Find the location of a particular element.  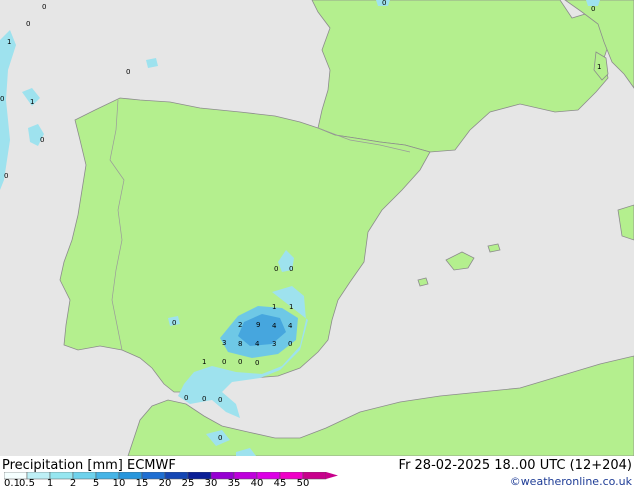

value-label: 8 is located at coordinates (240, 344).